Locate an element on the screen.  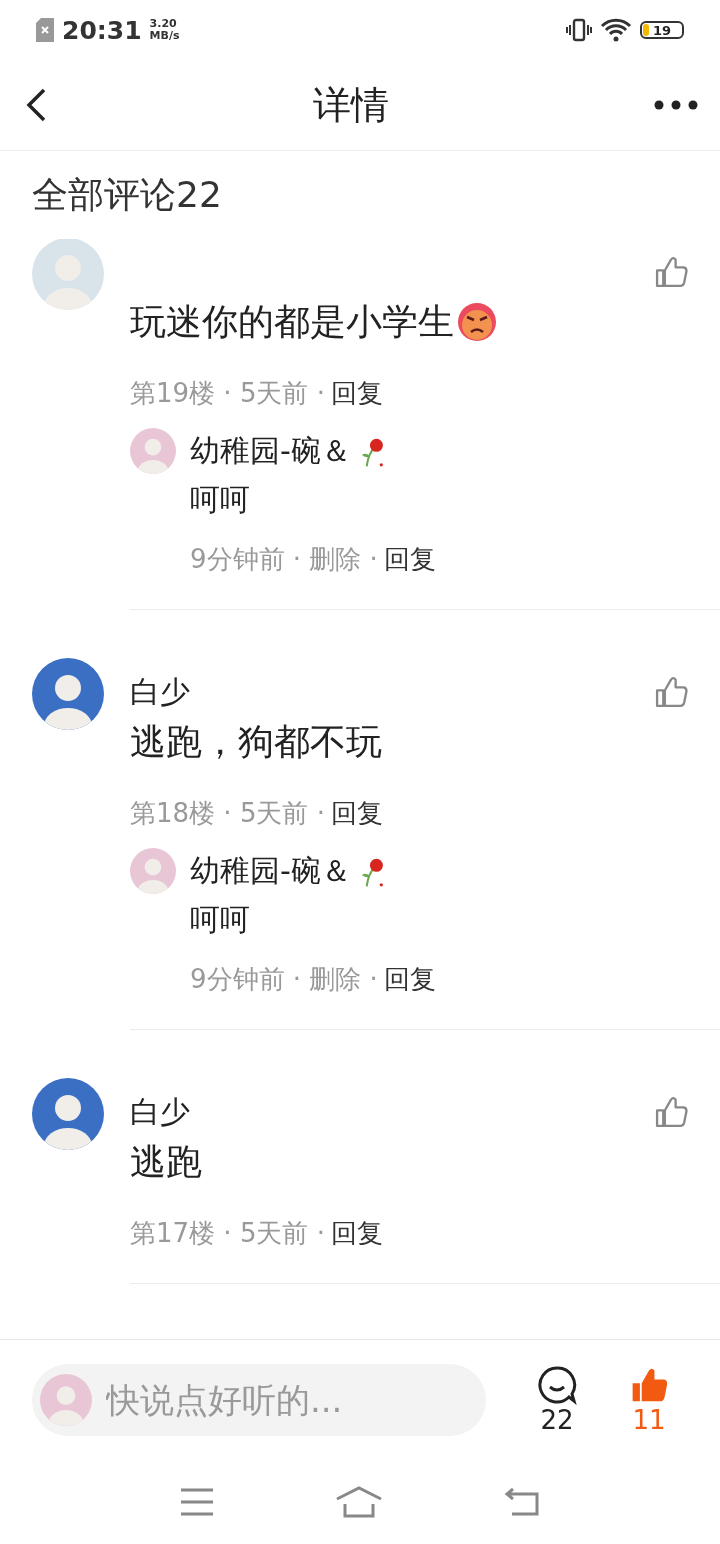
more-icon is located at coordinates (676, 105).